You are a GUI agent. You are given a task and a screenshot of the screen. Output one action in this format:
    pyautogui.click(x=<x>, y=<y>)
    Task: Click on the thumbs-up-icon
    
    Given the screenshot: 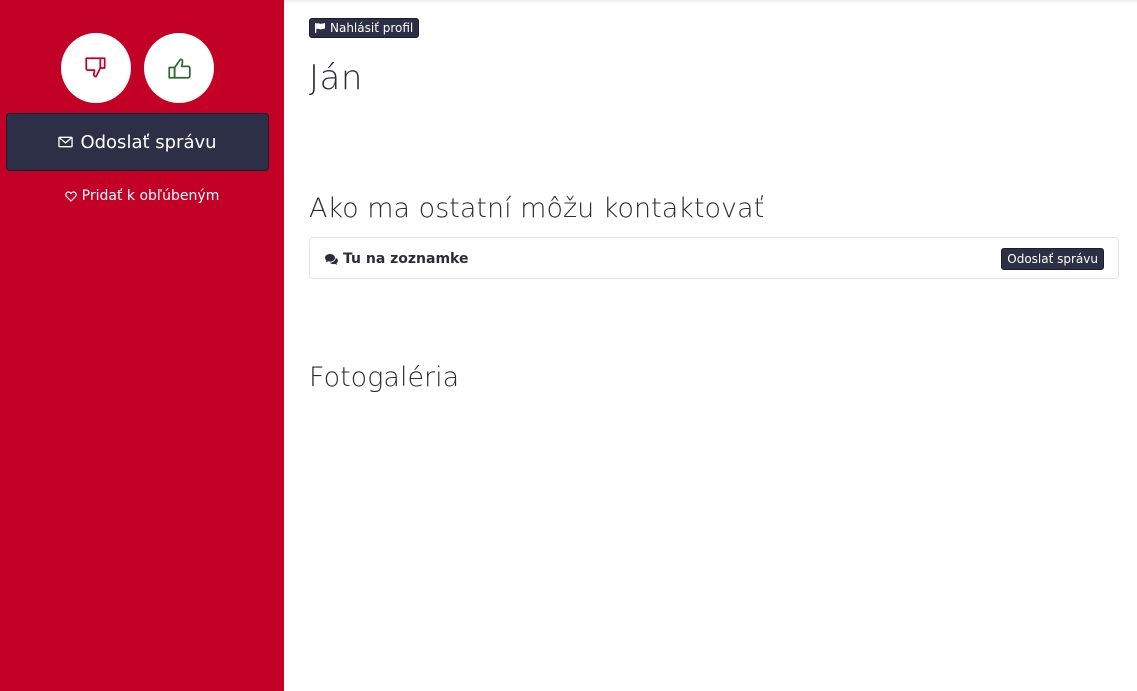 What is the action you would take?
    pyautogui.click(x=179, y=68)
    